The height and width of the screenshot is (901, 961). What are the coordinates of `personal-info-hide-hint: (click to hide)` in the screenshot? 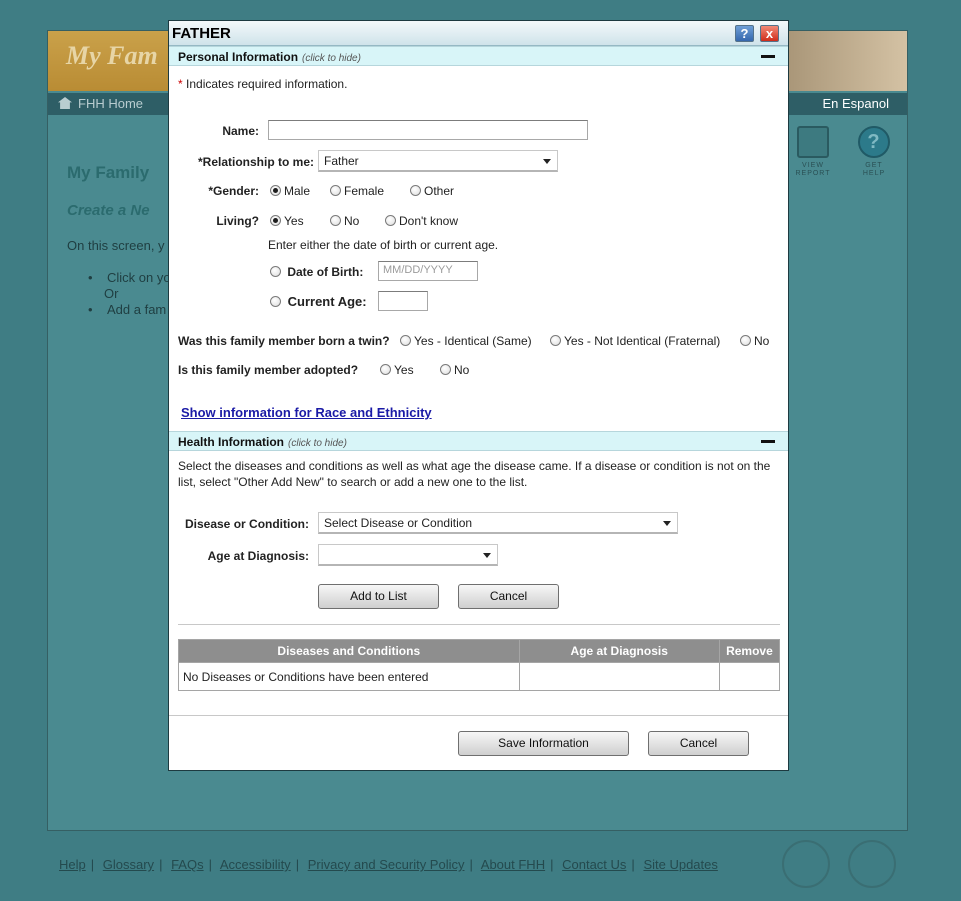 It's located at (331, 58).